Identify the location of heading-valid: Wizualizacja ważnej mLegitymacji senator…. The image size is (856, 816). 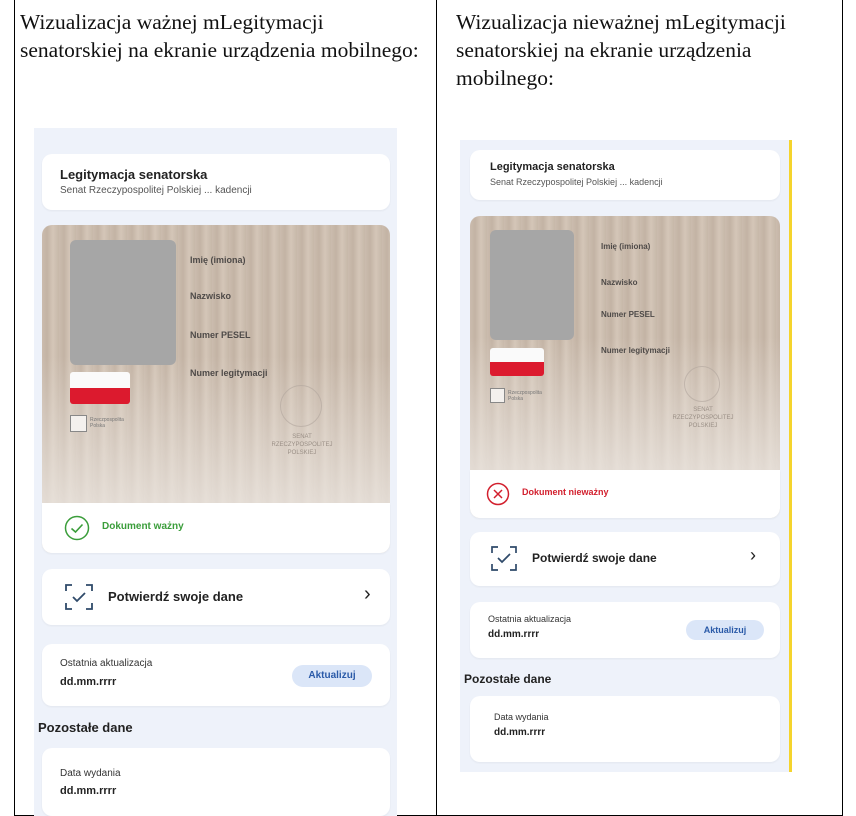
(219, 36).